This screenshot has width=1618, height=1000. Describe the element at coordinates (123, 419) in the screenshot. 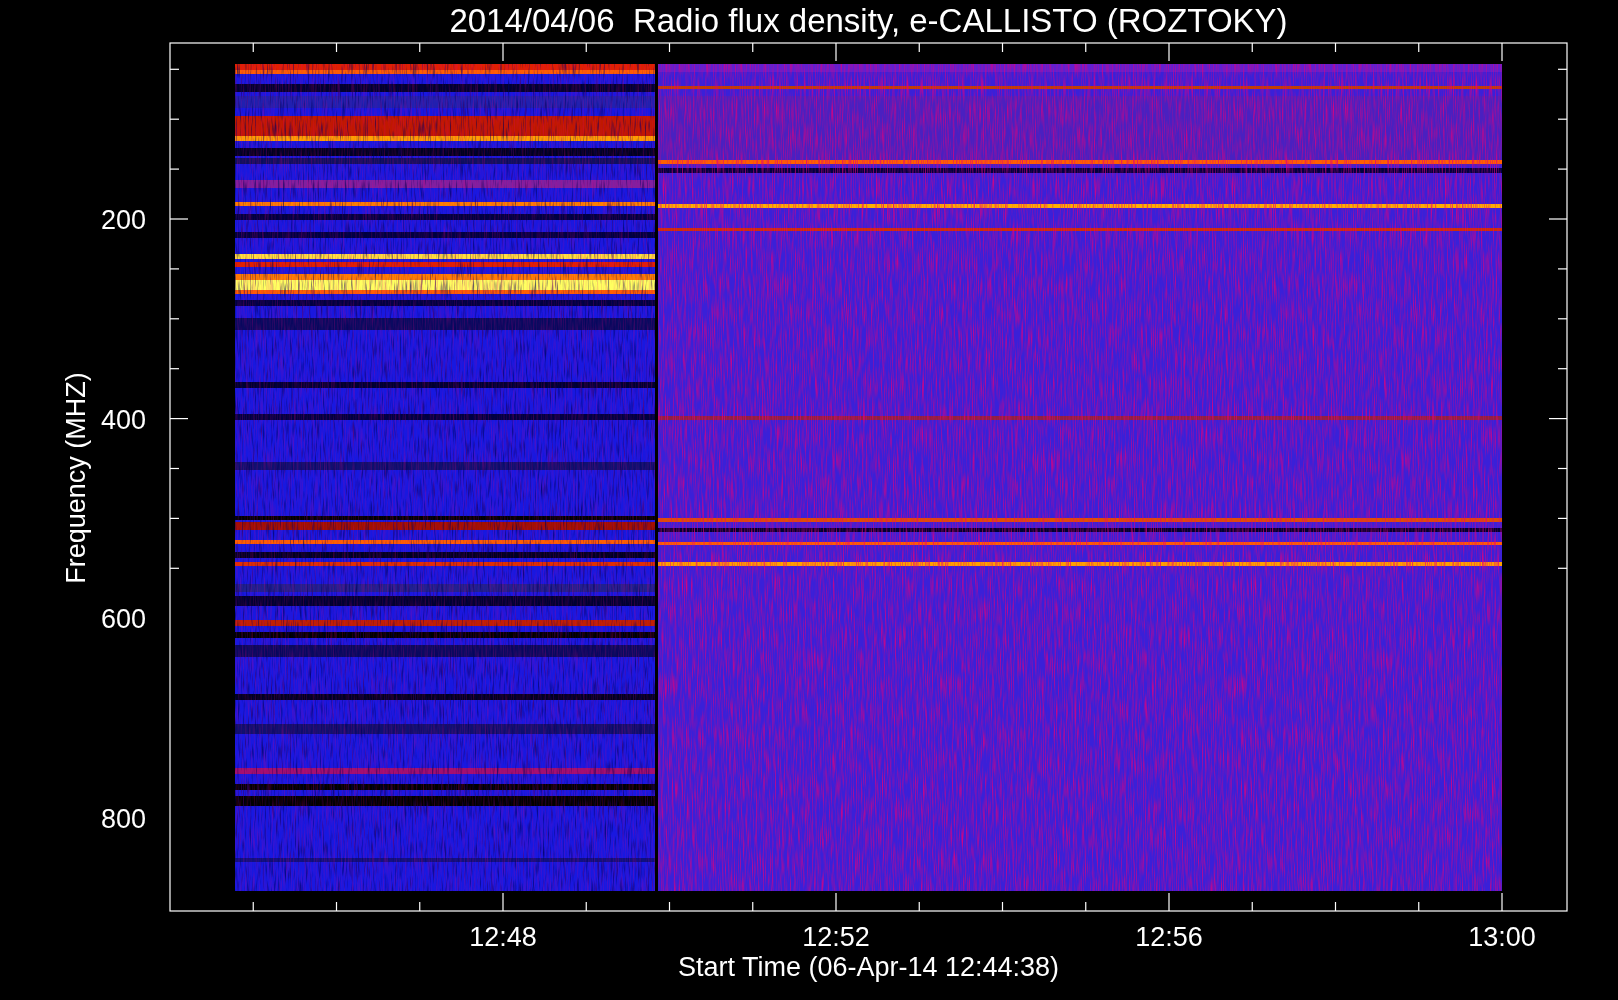

I see `tick-label: 400` at that location.